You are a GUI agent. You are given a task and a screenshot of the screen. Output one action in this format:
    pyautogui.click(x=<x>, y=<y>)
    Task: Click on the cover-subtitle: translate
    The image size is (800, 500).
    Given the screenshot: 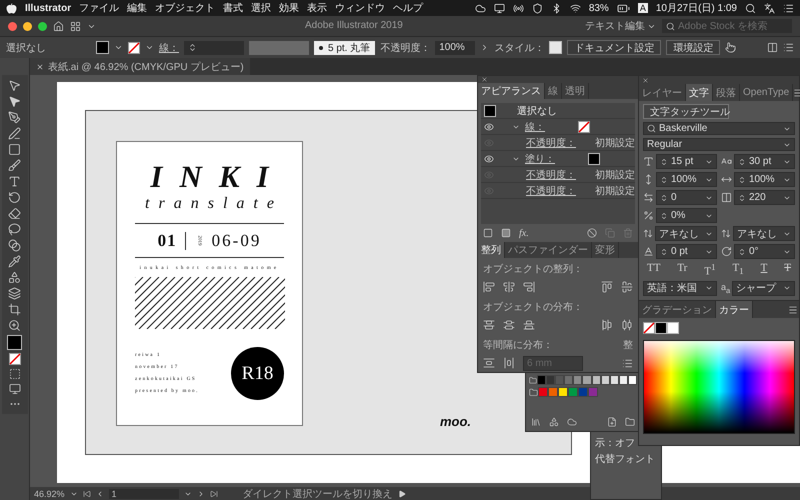 What is the action you would take?
    pyautogui.click(x=214, y=204)
    